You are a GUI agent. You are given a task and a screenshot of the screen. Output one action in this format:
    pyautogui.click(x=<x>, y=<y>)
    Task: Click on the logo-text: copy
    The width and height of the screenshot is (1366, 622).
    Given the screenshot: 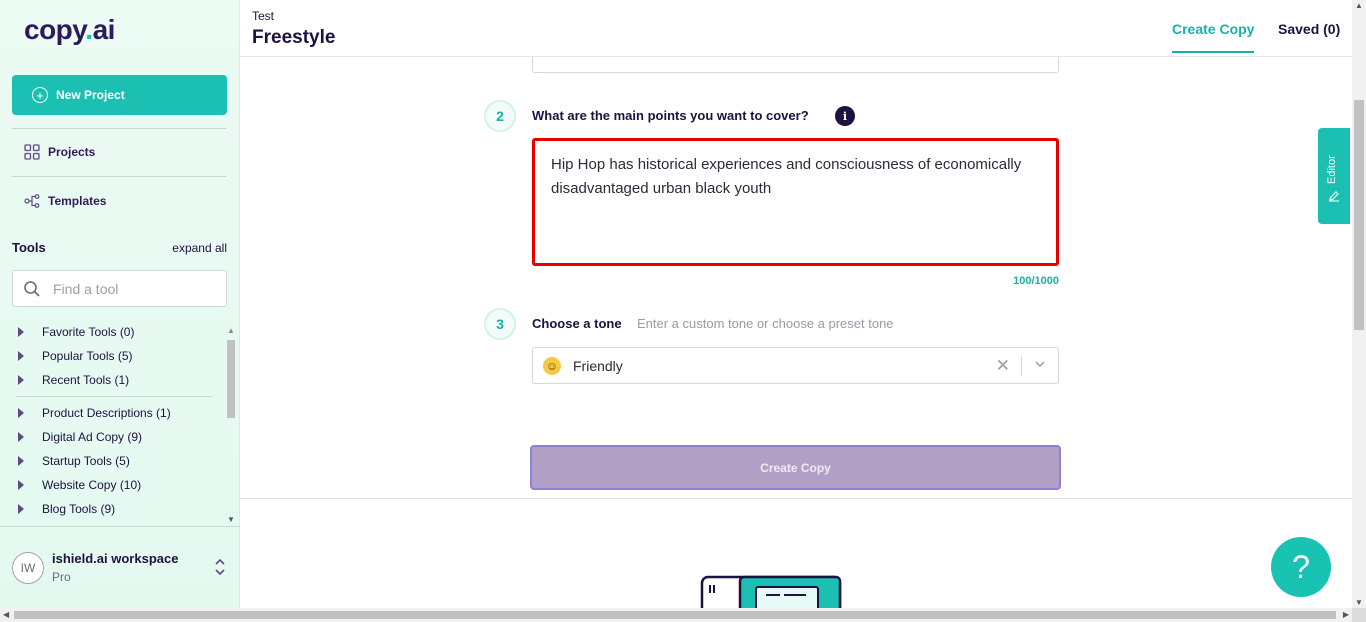 What is the action you would take?
    pyautogui.click(x=55, y=29)
    